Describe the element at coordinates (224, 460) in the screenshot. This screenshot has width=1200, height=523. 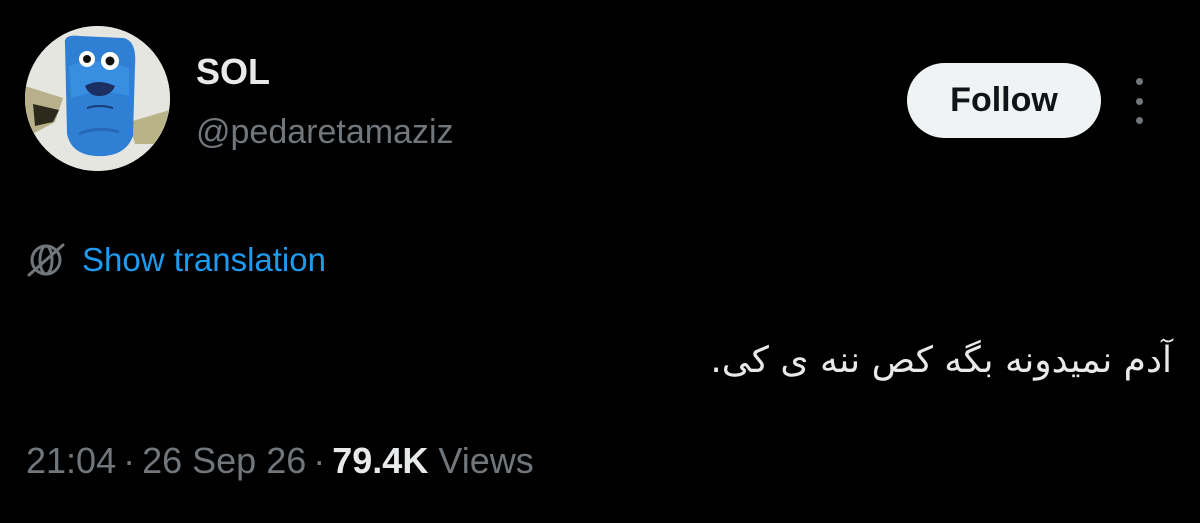
I see `tweet-date: 26 Sep 26` at that location.